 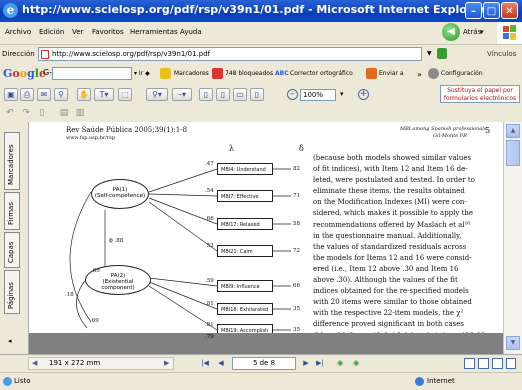 I want to click on back-arrow-icon: ◀, so click(x=451, y=32).